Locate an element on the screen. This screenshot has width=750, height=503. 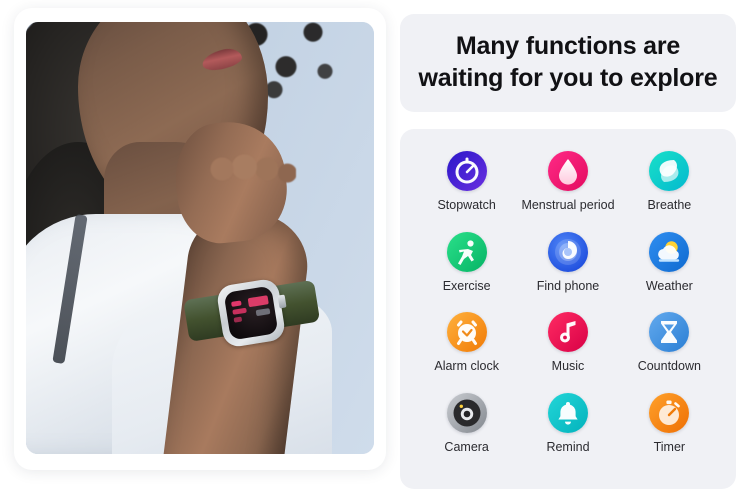
feature-label: Remind is located at coordinates (568, 446).